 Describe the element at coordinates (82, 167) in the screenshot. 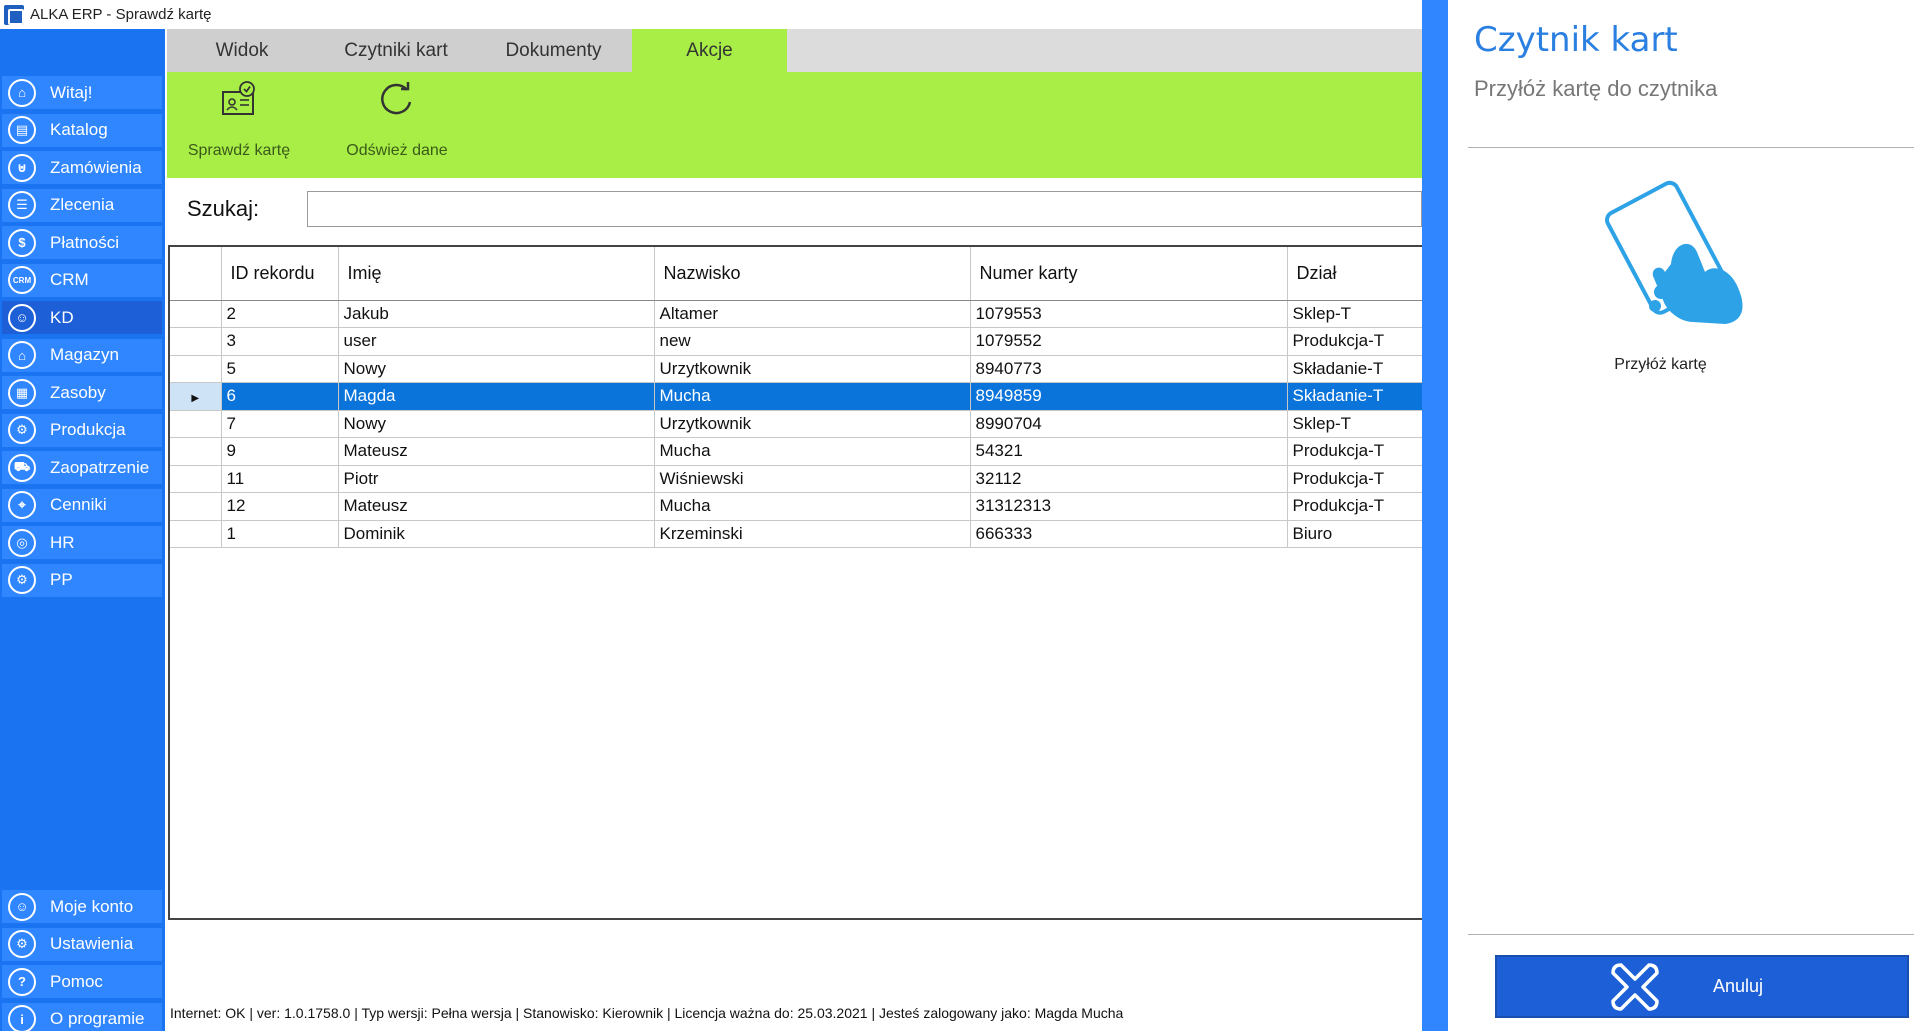

I see `sidebar-item-zamówienia: ⊍ Zamówienia` at that location.